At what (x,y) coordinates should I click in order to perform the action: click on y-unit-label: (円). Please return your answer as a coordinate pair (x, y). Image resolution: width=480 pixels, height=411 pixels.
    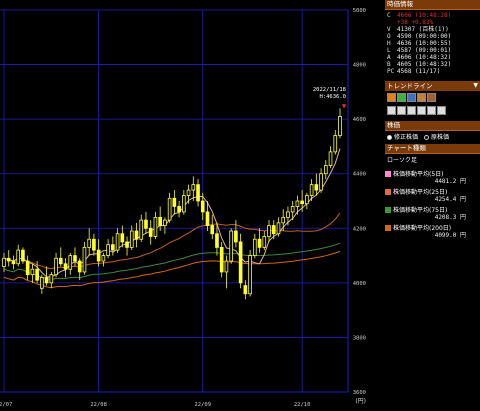
    Looking at the image, I should click on (360, 401).